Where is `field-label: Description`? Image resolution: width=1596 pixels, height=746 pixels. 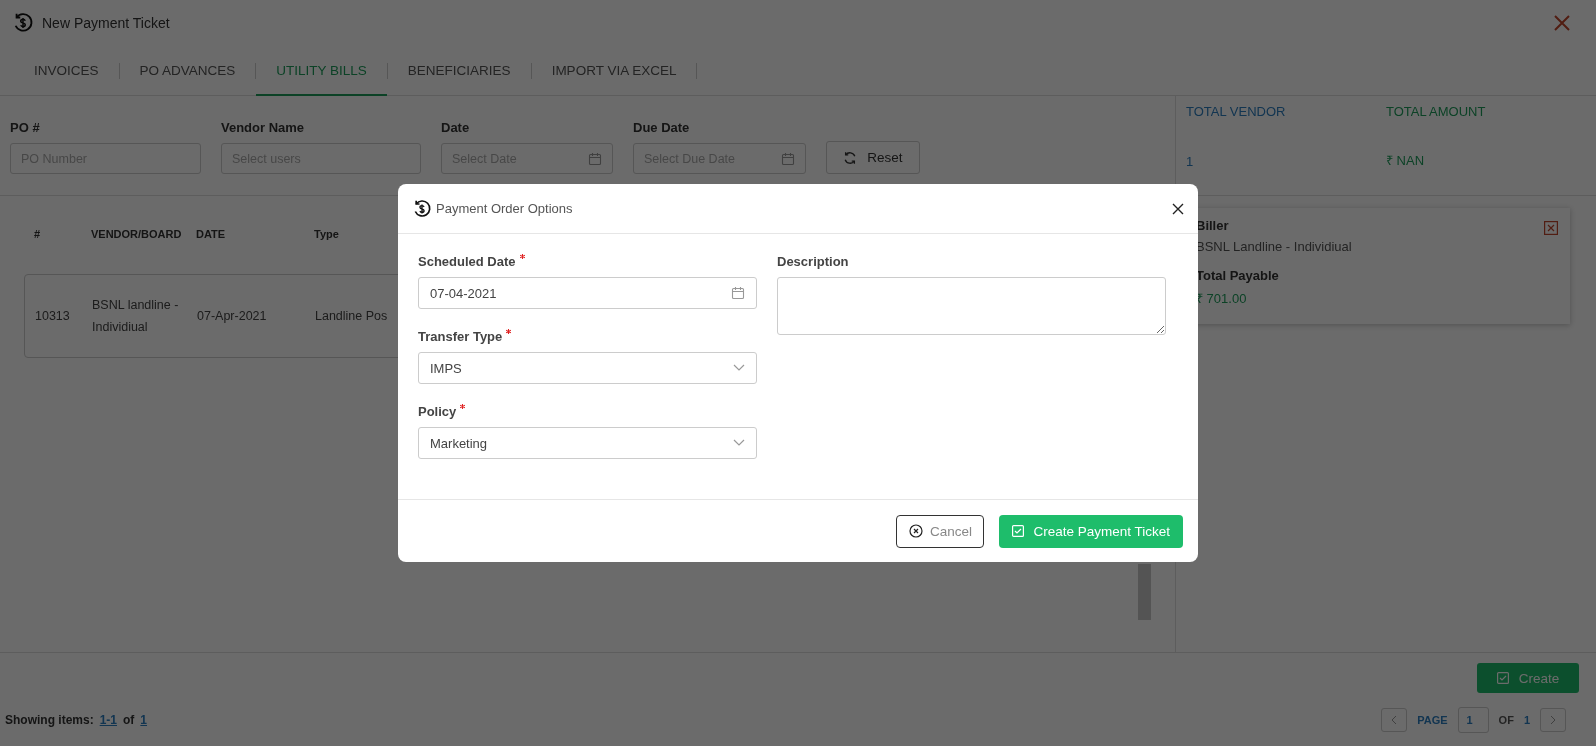
field-label: Description is located at coordinates (813, 261).